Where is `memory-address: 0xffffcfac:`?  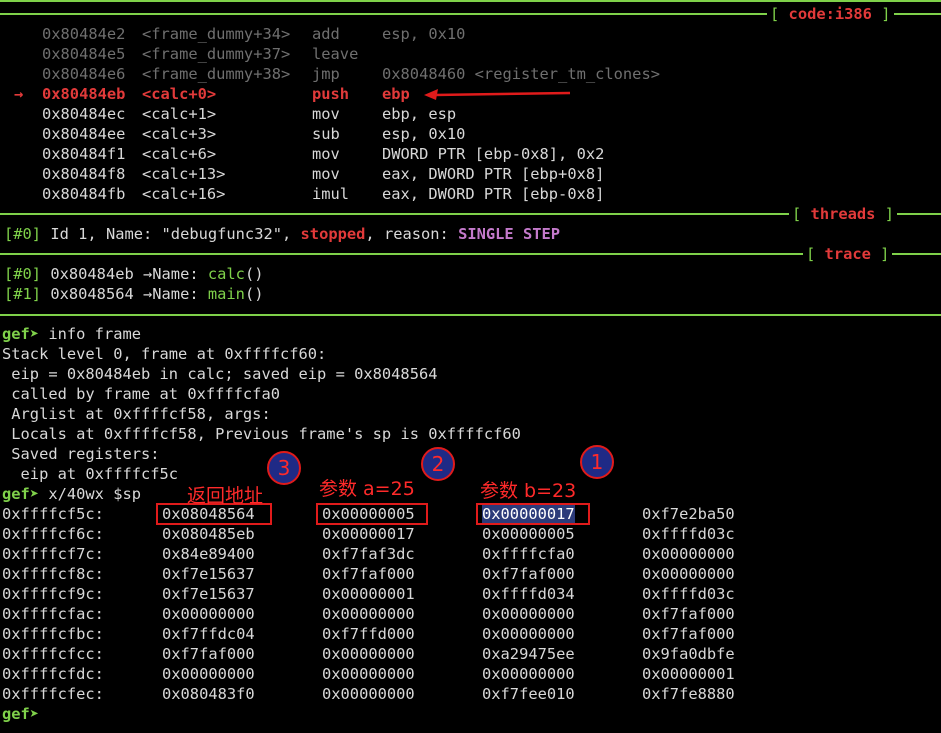
memory-address: 0xffffcfac: is located at coordinates (53, 614).